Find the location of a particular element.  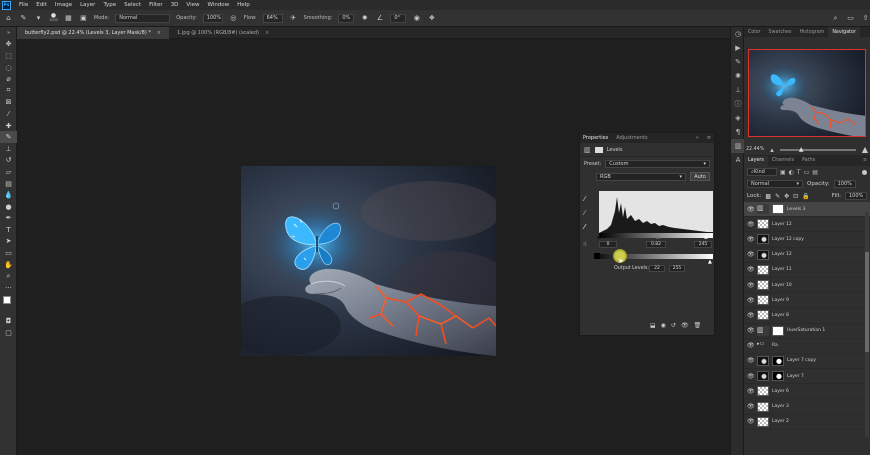

layer-row: 👁 Layer 3 is located at coordinates (807, 407).